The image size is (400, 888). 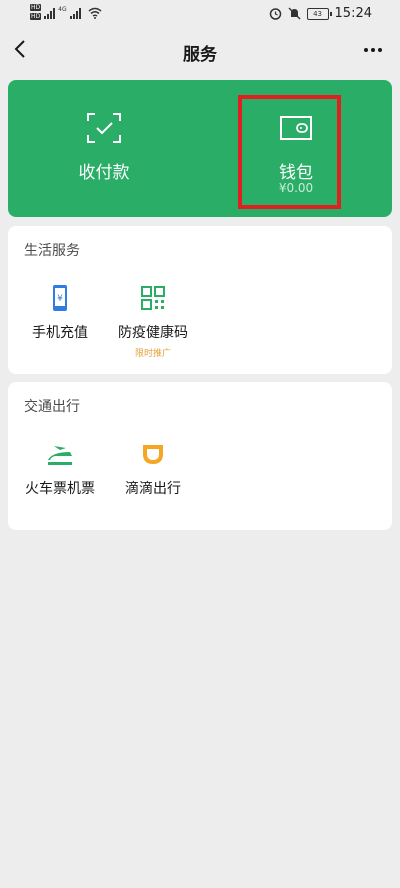 I want to click on didi-icon, so click(x=153, y=454).